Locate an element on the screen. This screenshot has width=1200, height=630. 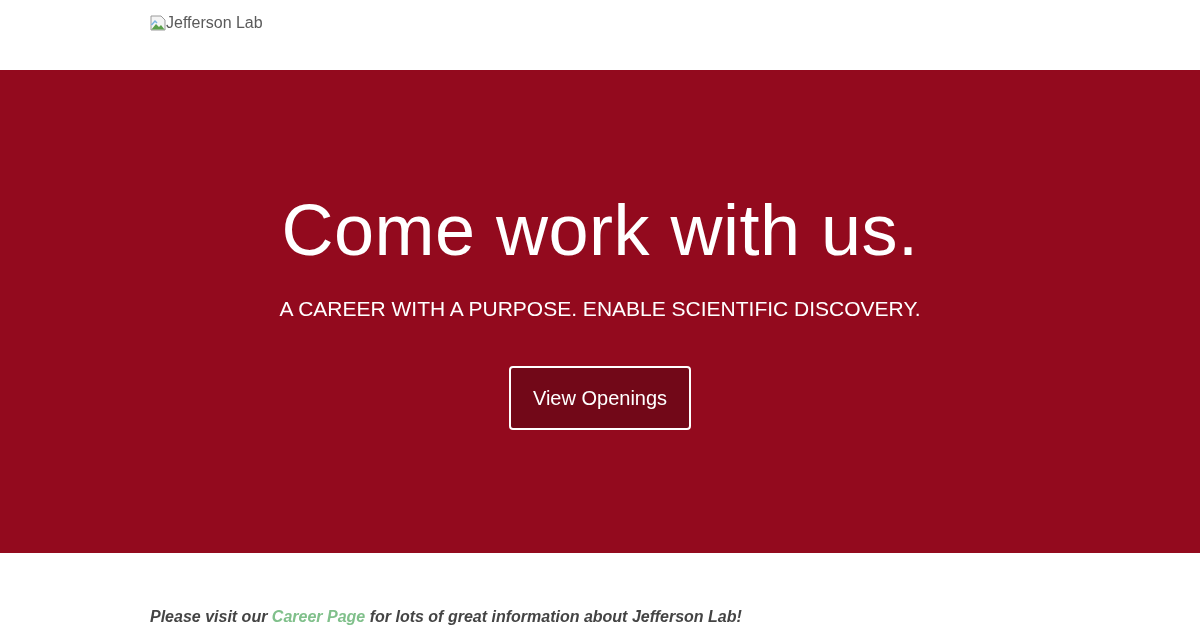
intro-text: Please visit our Career Page for lots of great information about Jefferson Lab! is located at coordinates (446, 617).